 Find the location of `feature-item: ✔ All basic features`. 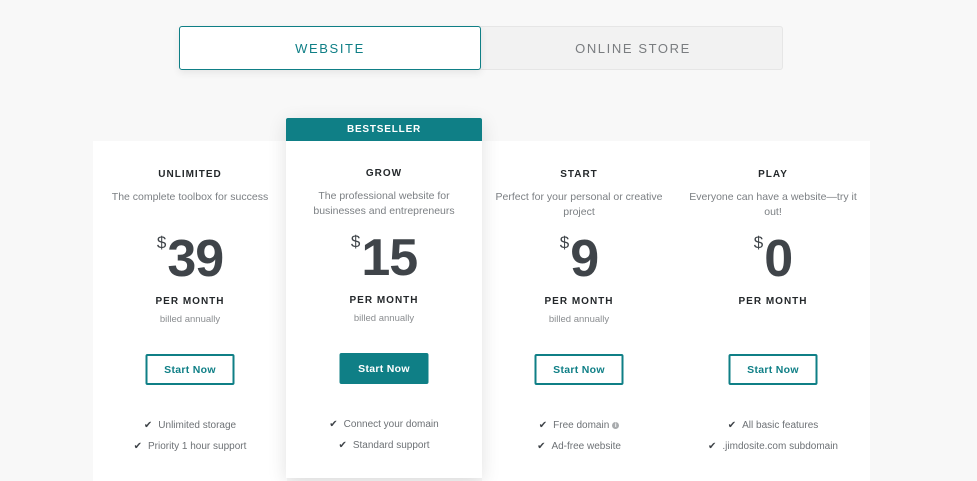

feature-item: ✔ All basic features is located at coordinates (773, 425).